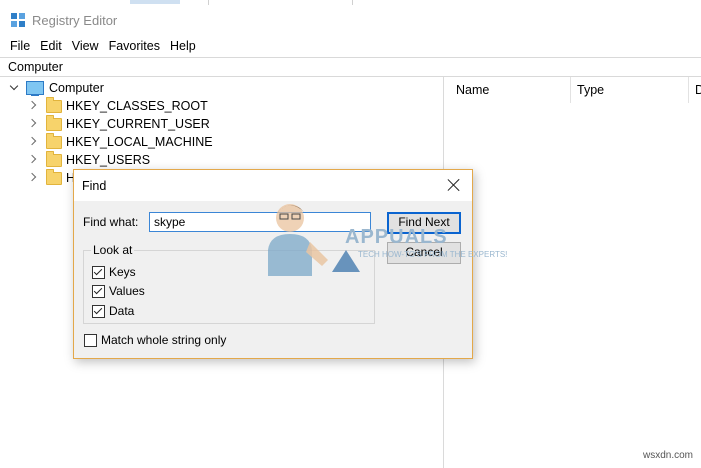 Image resolution: width=701 pixels, height=468 pixels. I want to click on checkbox-unchecked-icon, so click(90, 340).